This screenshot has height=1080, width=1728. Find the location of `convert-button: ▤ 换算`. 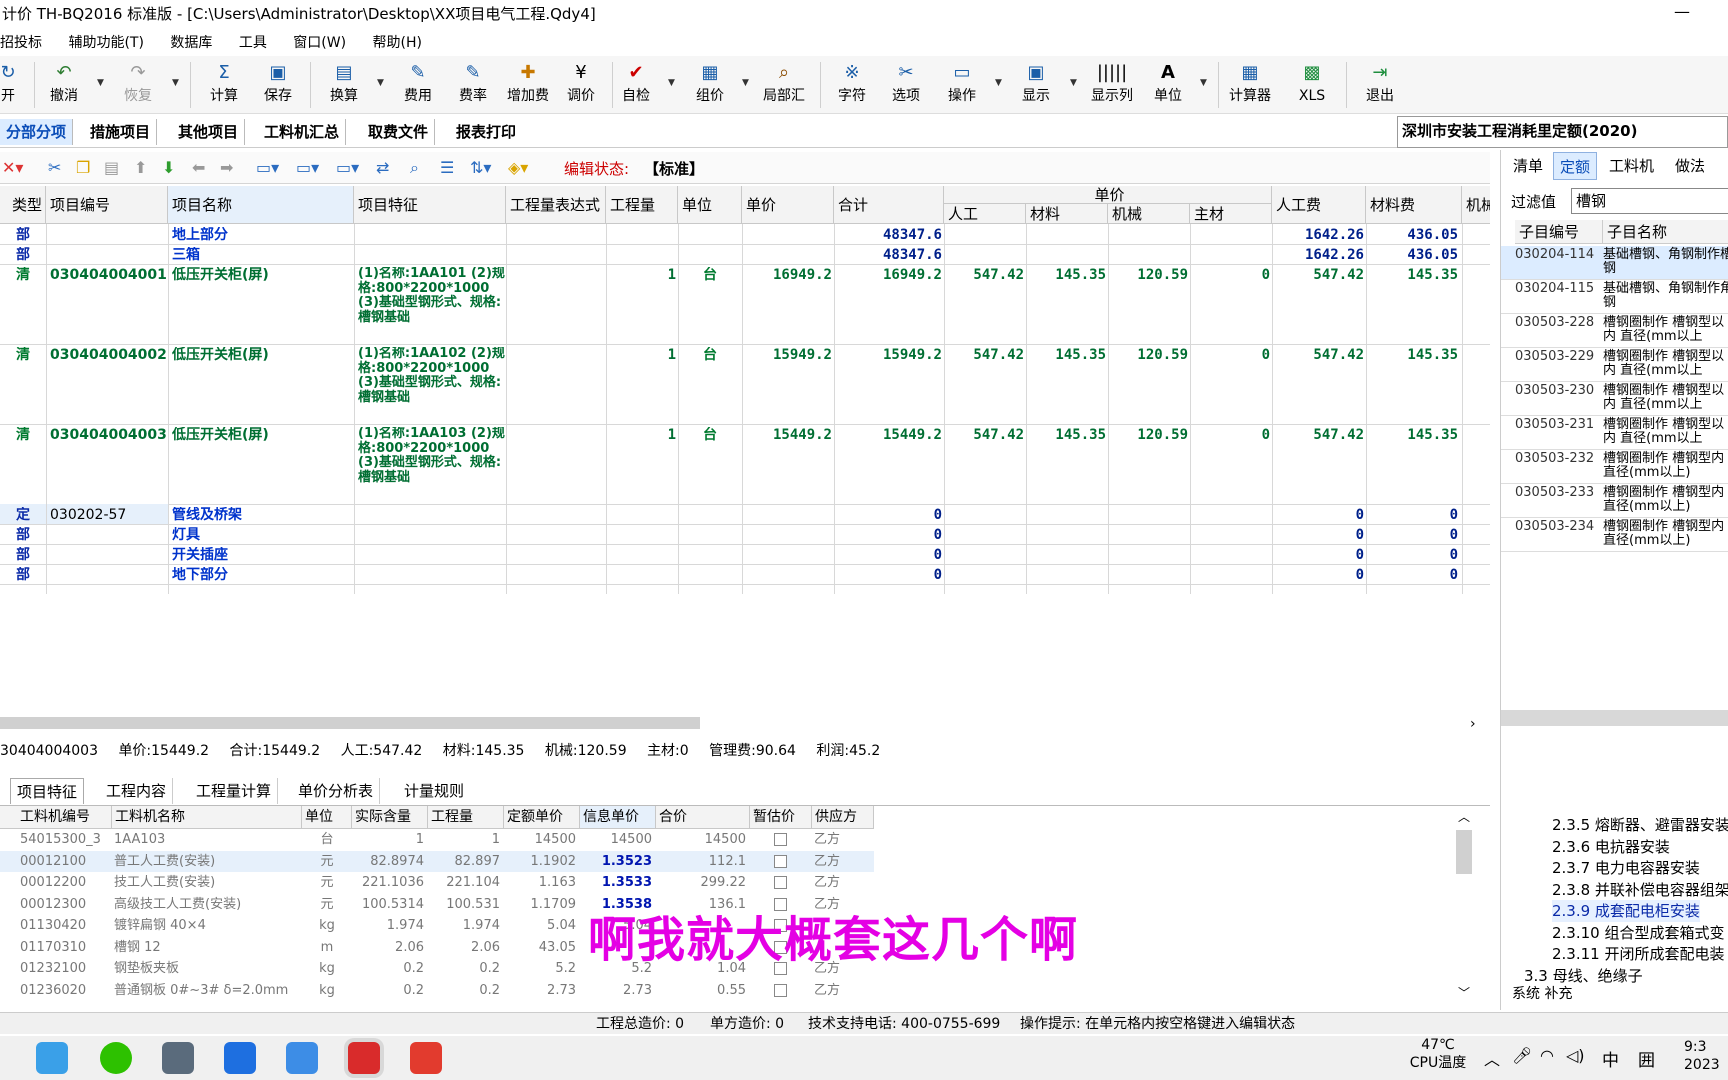

convert-button: ▤ 换算 is located at coordinates (344, 85).